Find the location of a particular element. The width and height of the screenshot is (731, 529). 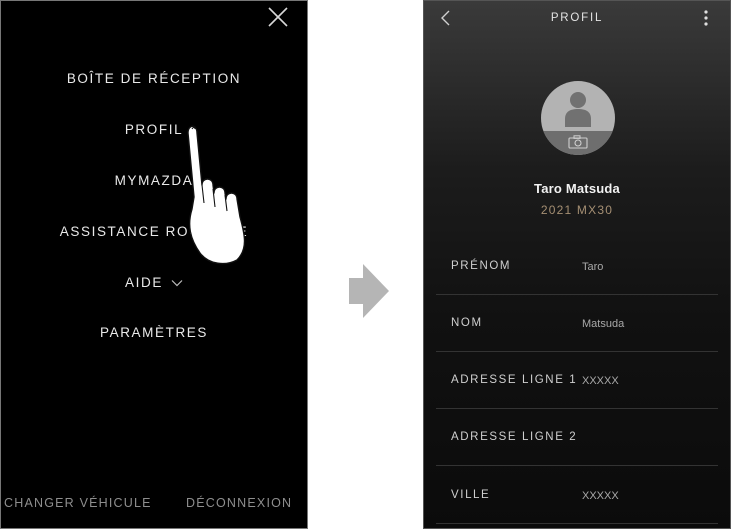

menu-item-mymazda: MYMAZDA is located at coordinates (154, 181).